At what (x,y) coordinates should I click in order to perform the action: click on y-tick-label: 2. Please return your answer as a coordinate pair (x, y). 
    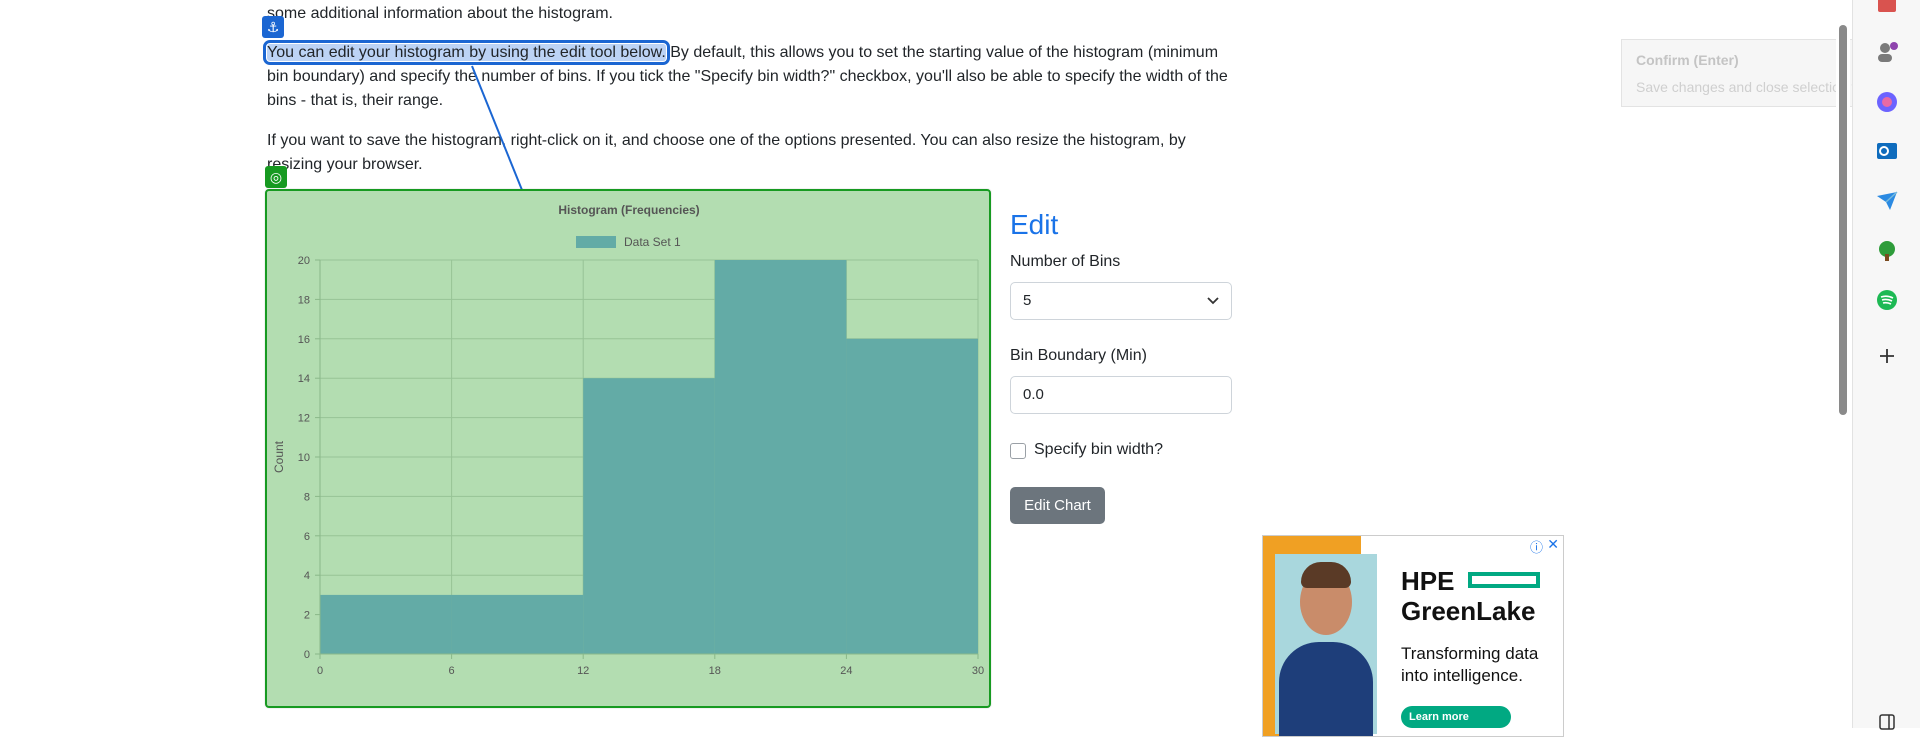
    Looking at the image, I should click on (307, 616).